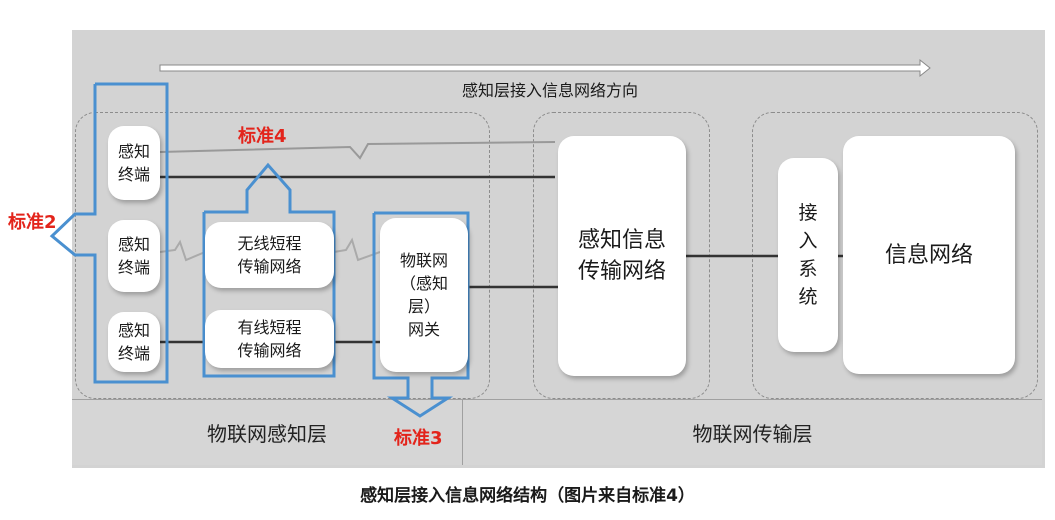 Image resolution: width=1055 pixels, height=520 pixels. I want to click on sensing-terminal-2-label: 感知 终端, so click(133, 256).